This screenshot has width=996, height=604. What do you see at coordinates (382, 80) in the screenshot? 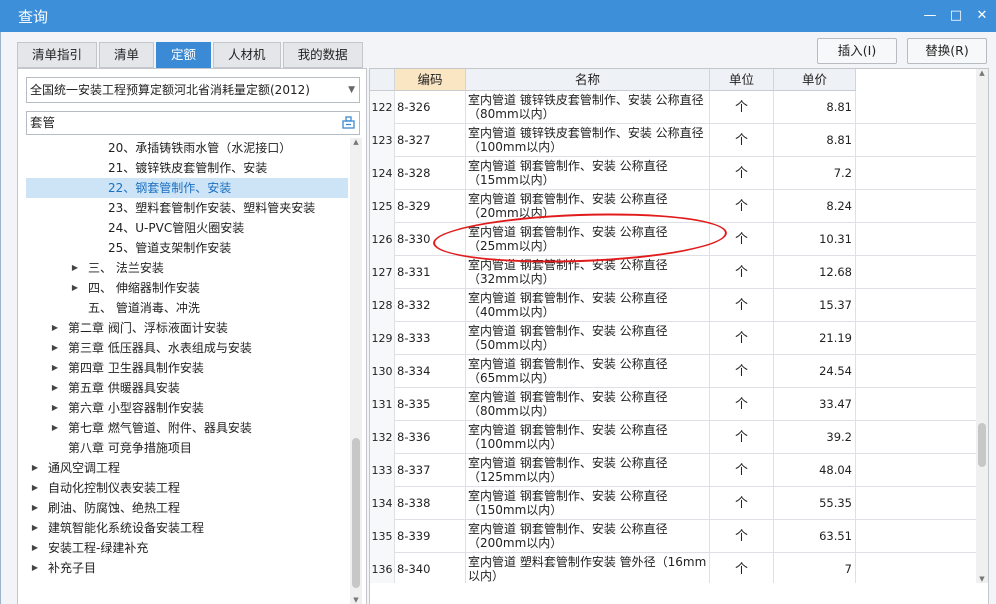
I see `header-index` at bounding box center [382, 80].